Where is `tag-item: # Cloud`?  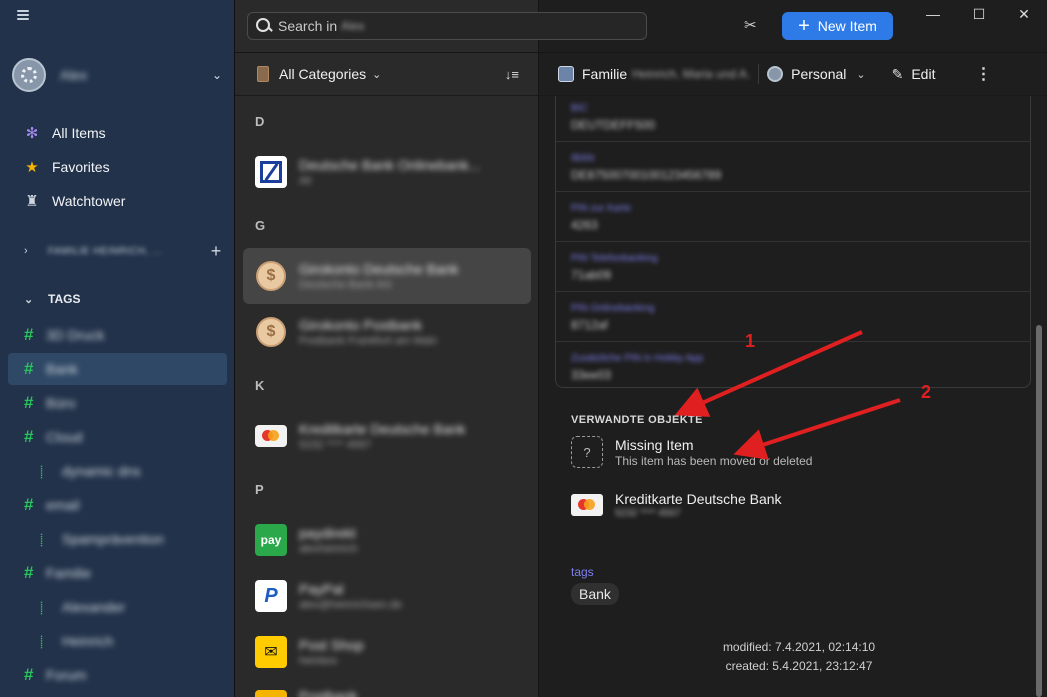
tag-item: # Cloud is located at coordinates (124, 437).